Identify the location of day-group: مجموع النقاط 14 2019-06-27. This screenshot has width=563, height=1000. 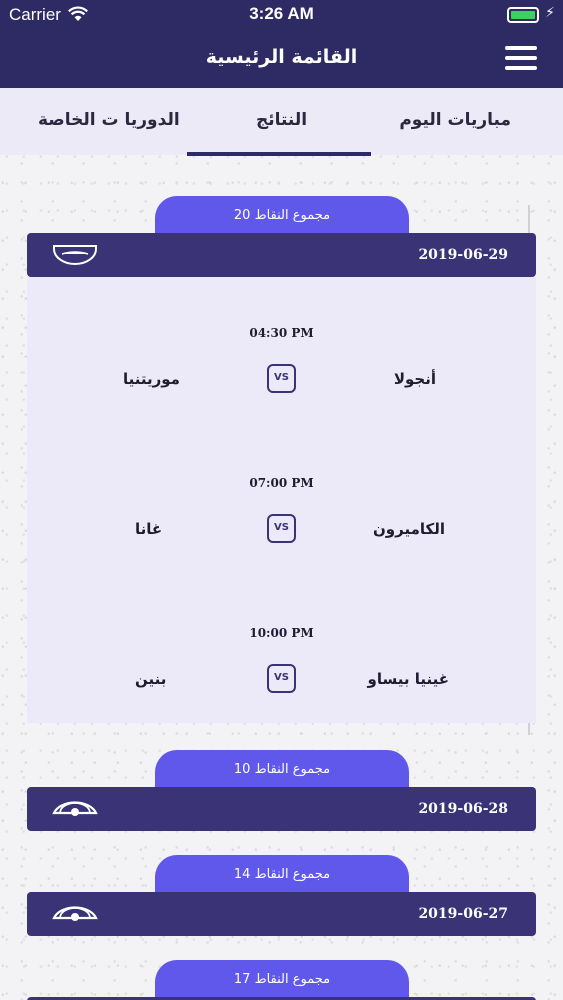
(281, 896).